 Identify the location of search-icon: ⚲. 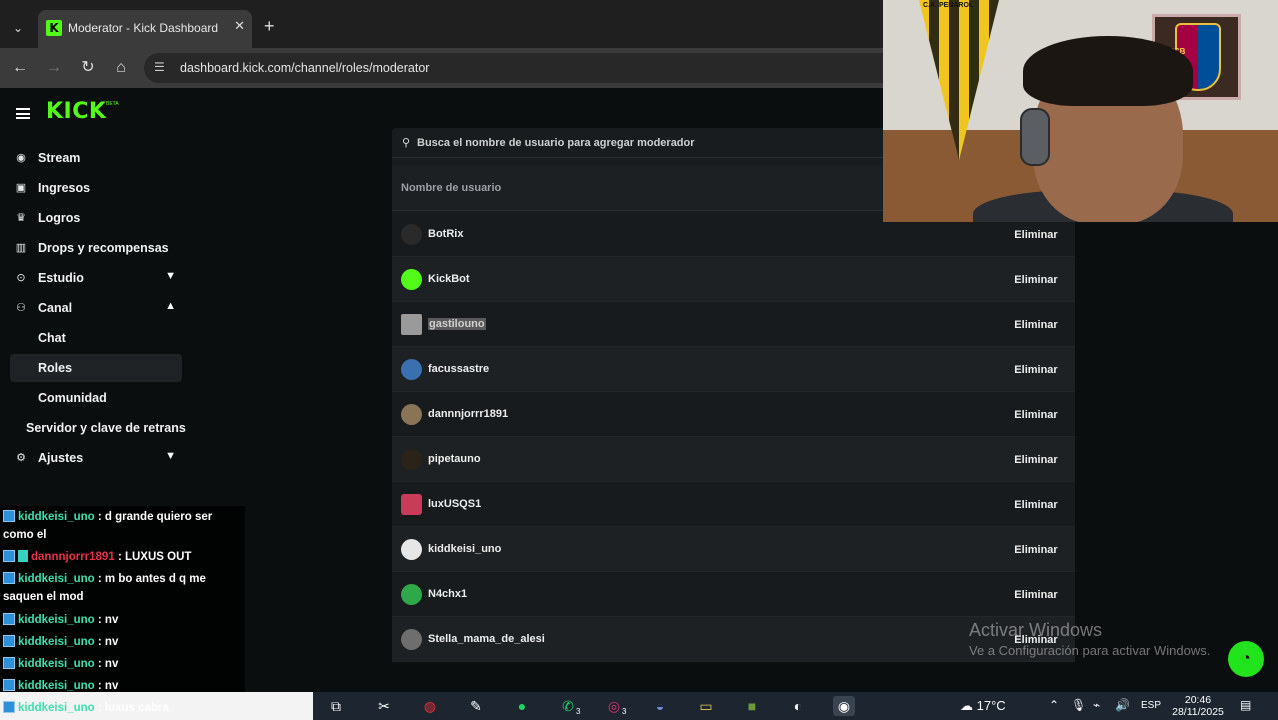
(406, 143).